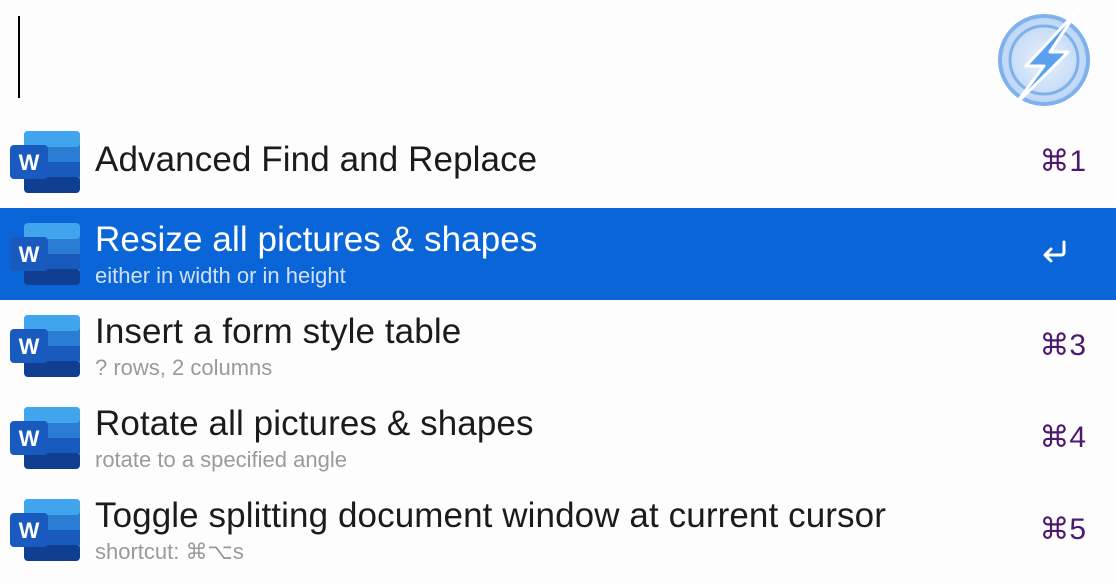 The width and height of the screenshot is (1116, 583). What do you see at coordinates (278, 331) in the screenshot?
I see `result-title: Insert a form style table` at bounding box center [278, 331].